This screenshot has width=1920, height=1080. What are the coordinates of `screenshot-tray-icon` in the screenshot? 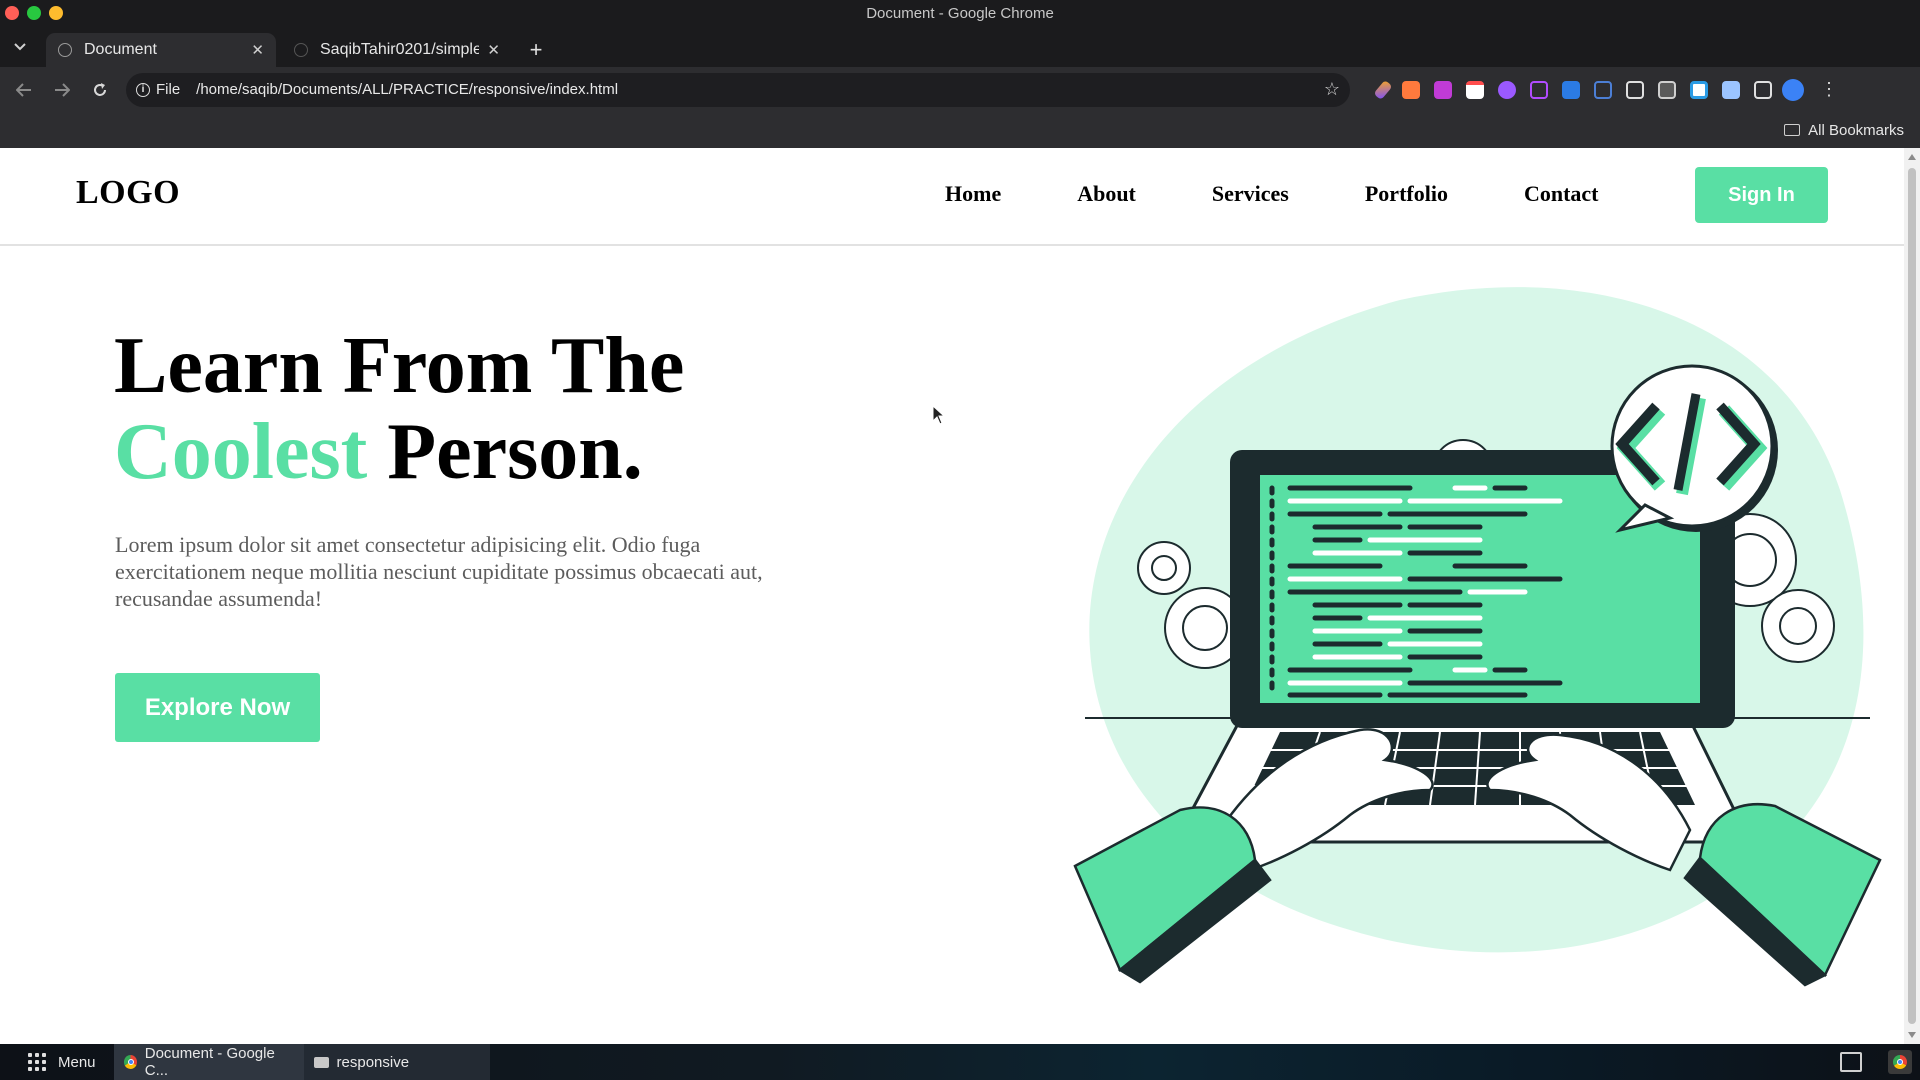 It's located at (1851, 1062).